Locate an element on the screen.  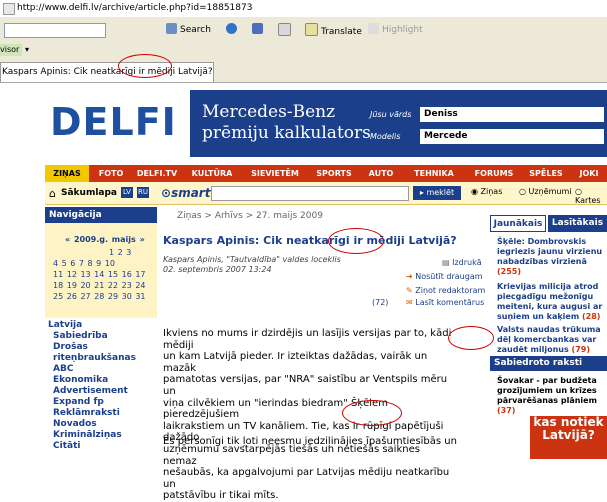
nav-delfi-tv: DELFI.TV is located at coordinates (157, 173).